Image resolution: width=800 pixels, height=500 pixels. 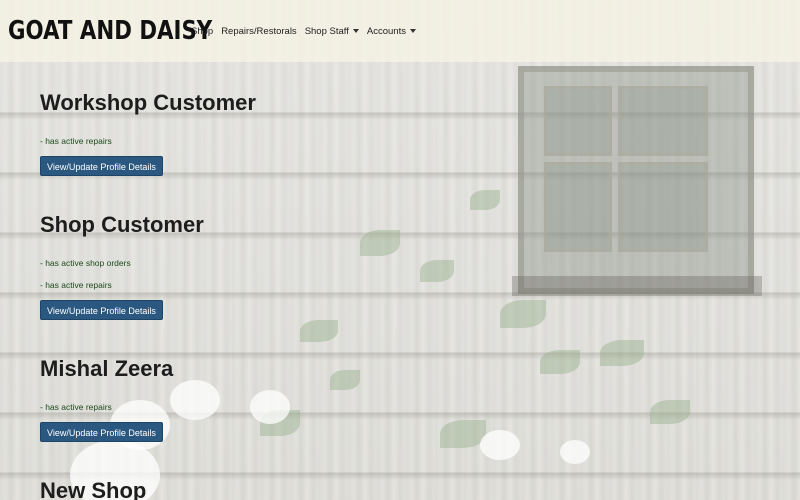 I want to click on nav-link-repairs: Repairs/Restorals, so click(x=259, y=31).